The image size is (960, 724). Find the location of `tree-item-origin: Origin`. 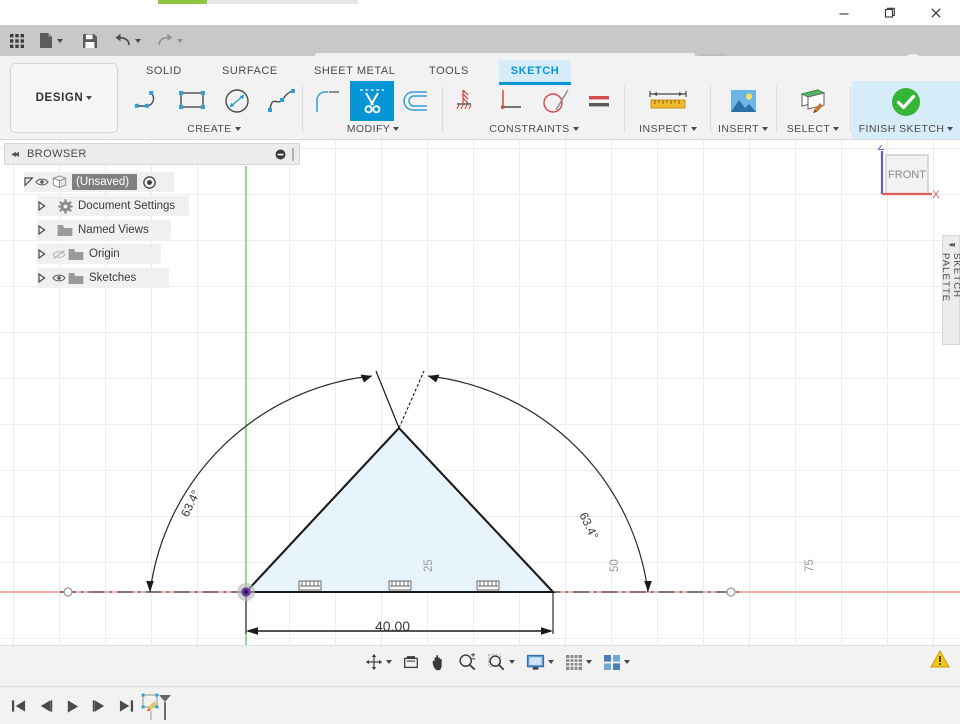

tree-item-origin: Origin is located at coordinates (104, 254).